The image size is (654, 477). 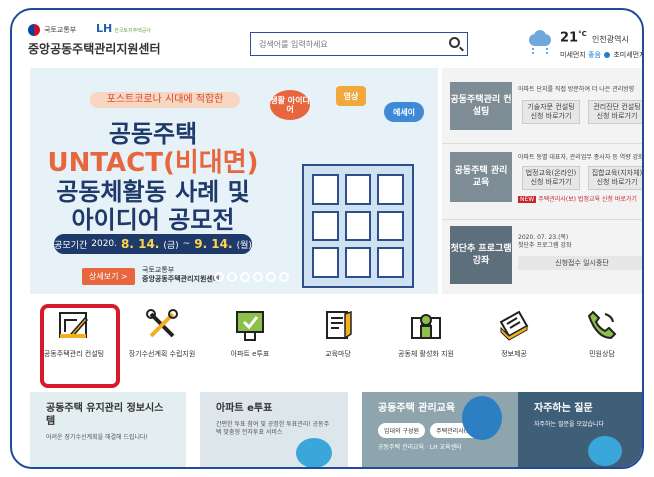 I want to click on gov-logo: 국토교통부, so click(x=52, y=30).